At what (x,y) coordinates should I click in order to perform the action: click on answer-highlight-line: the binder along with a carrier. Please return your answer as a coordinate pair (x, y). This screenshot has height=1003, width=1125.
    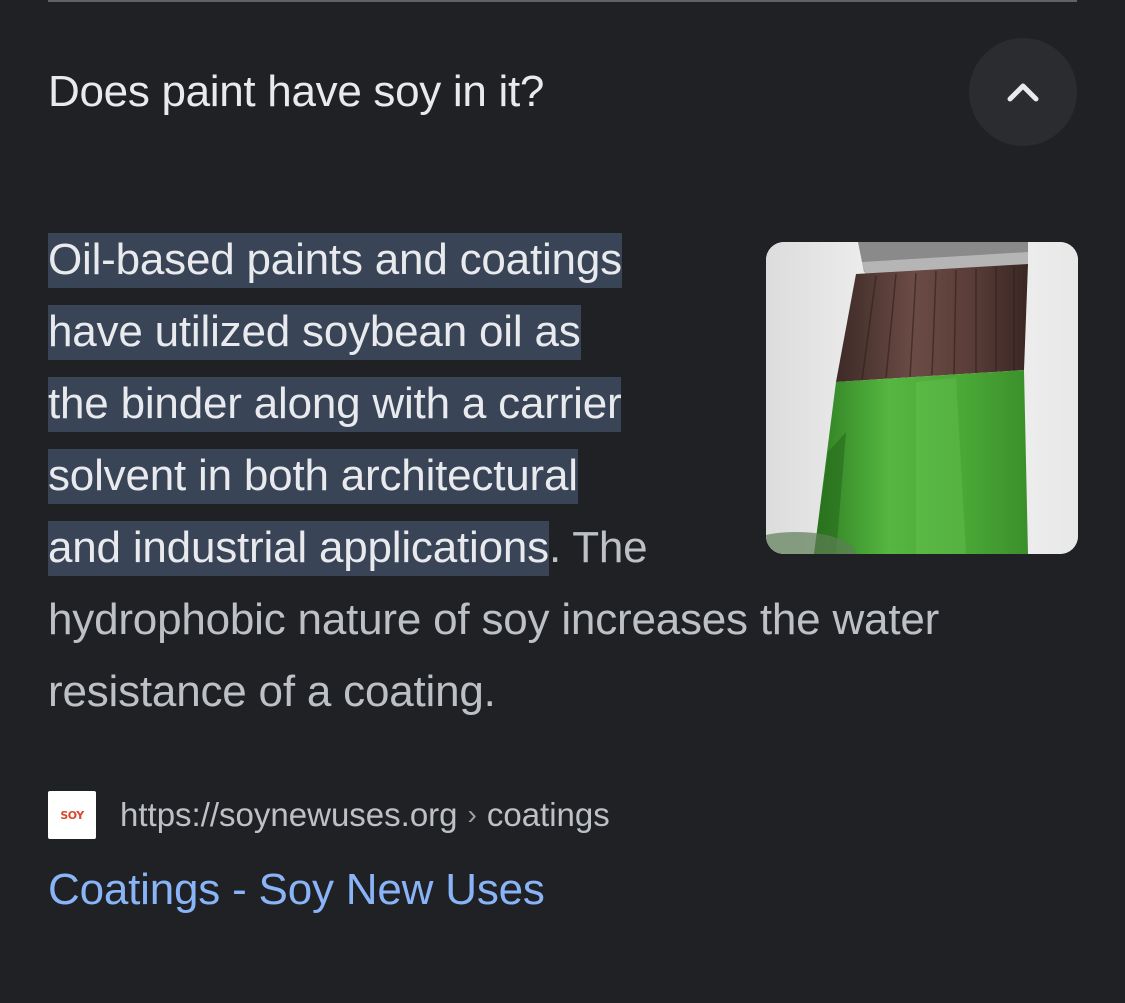
    Looking at the image, I should click on (335, 404).